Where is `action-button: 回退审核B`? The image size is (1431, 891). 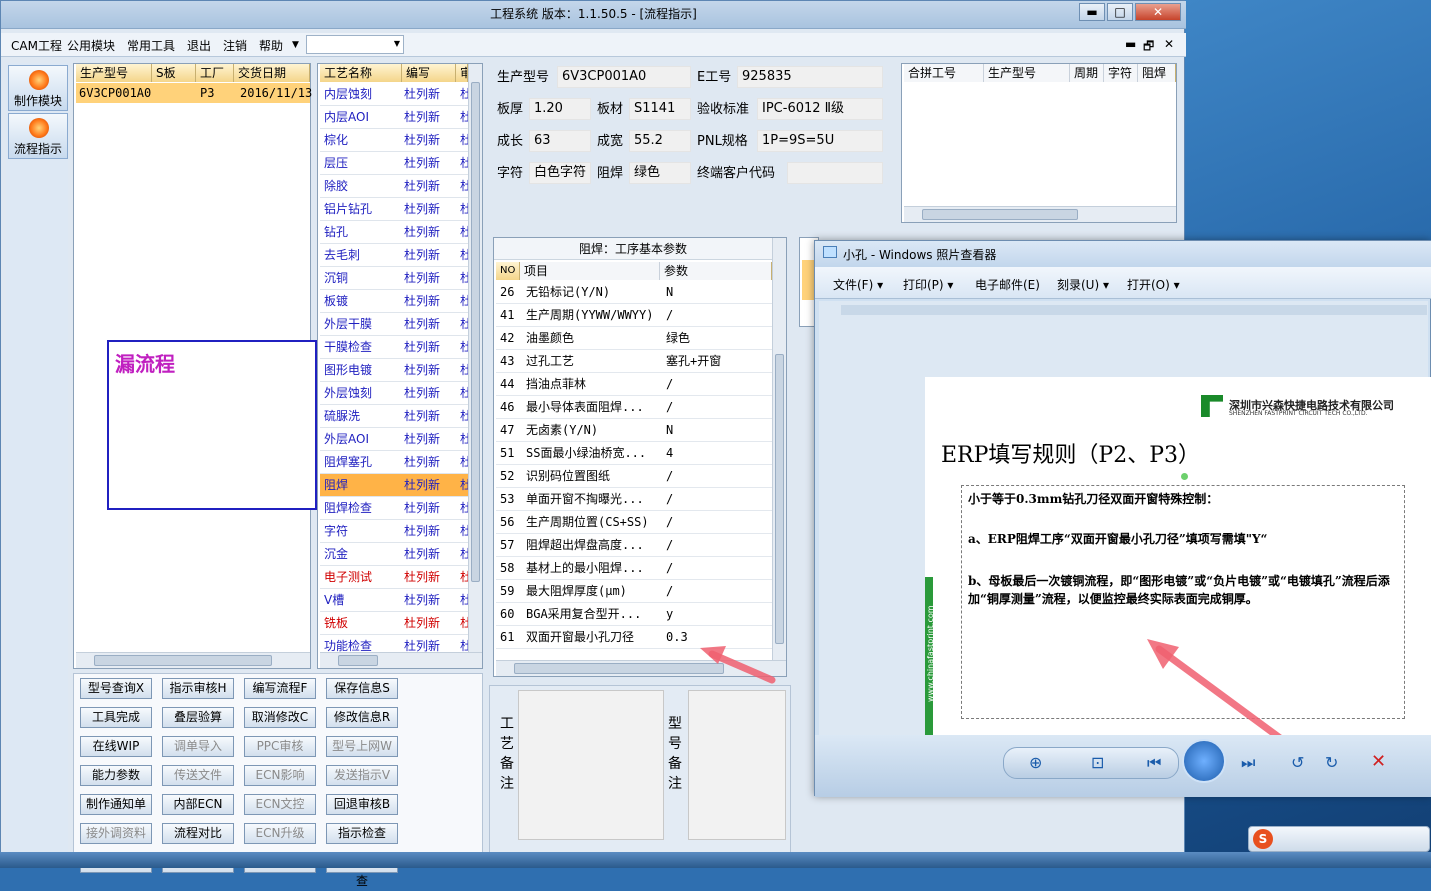
action-button: 回退审核B is located at coordinates (362, 804).